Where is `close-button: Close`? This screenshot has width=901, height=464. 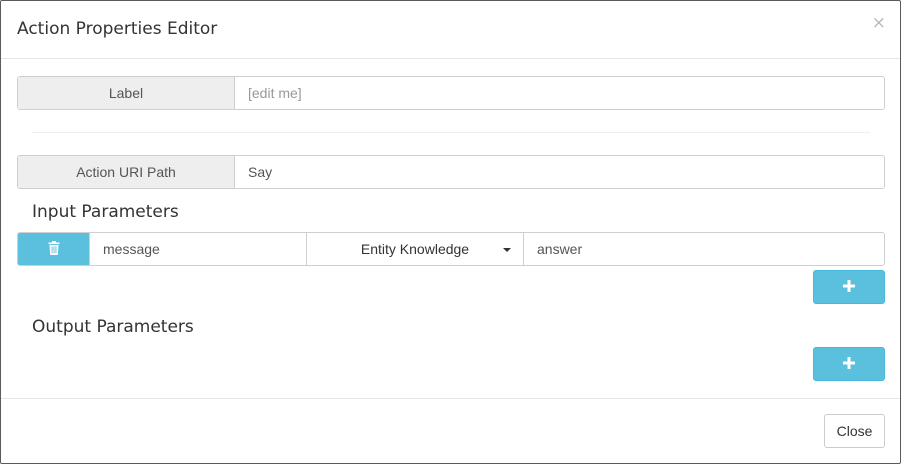 close-button: Close is located at coordinates (854, 431).